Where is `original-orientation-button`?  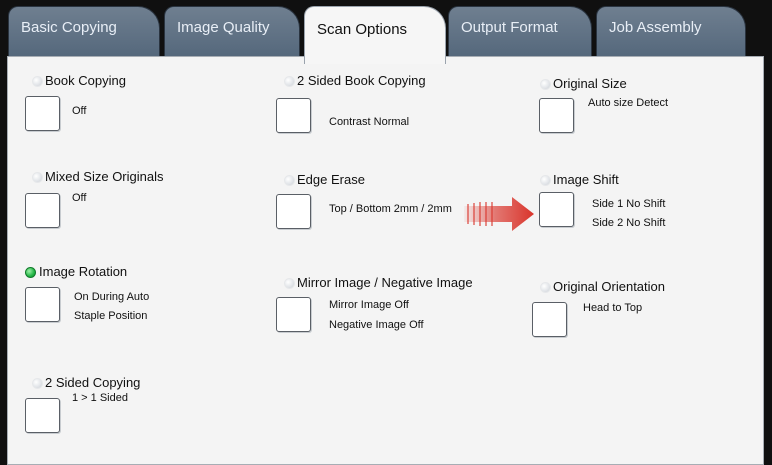 original-orientation-button is located at coordinates (549, 319).